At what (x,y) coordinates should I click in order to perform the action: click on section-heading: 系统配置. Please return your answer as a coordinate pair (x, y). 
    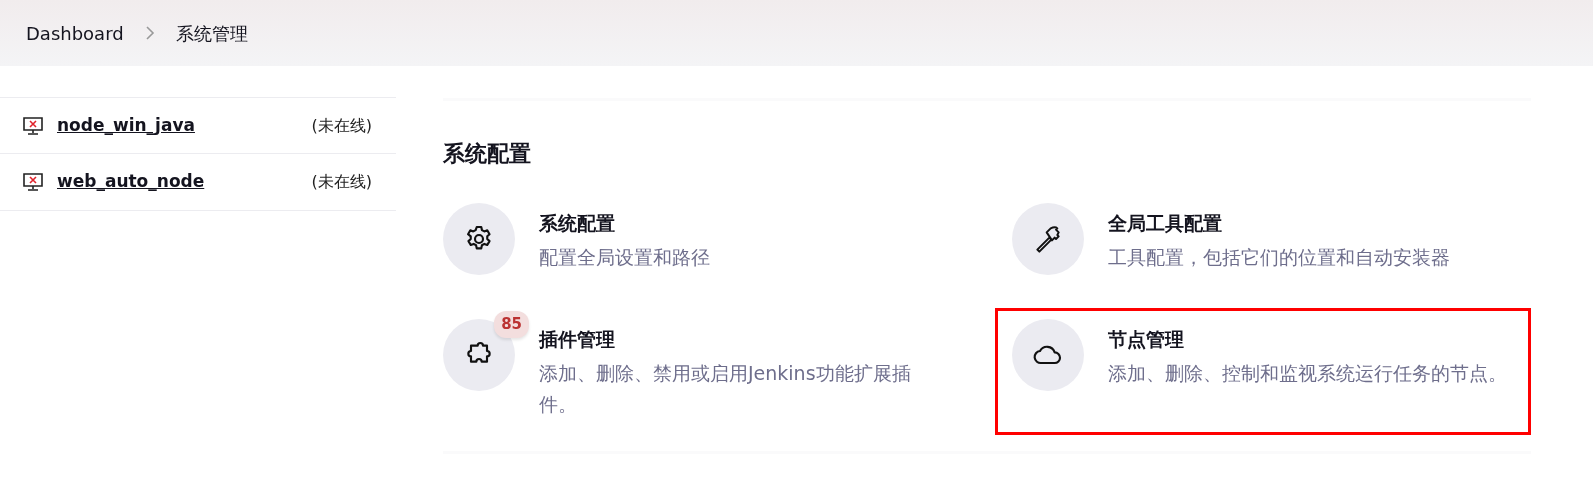
    Looking at the image, I should click on (487, 154).